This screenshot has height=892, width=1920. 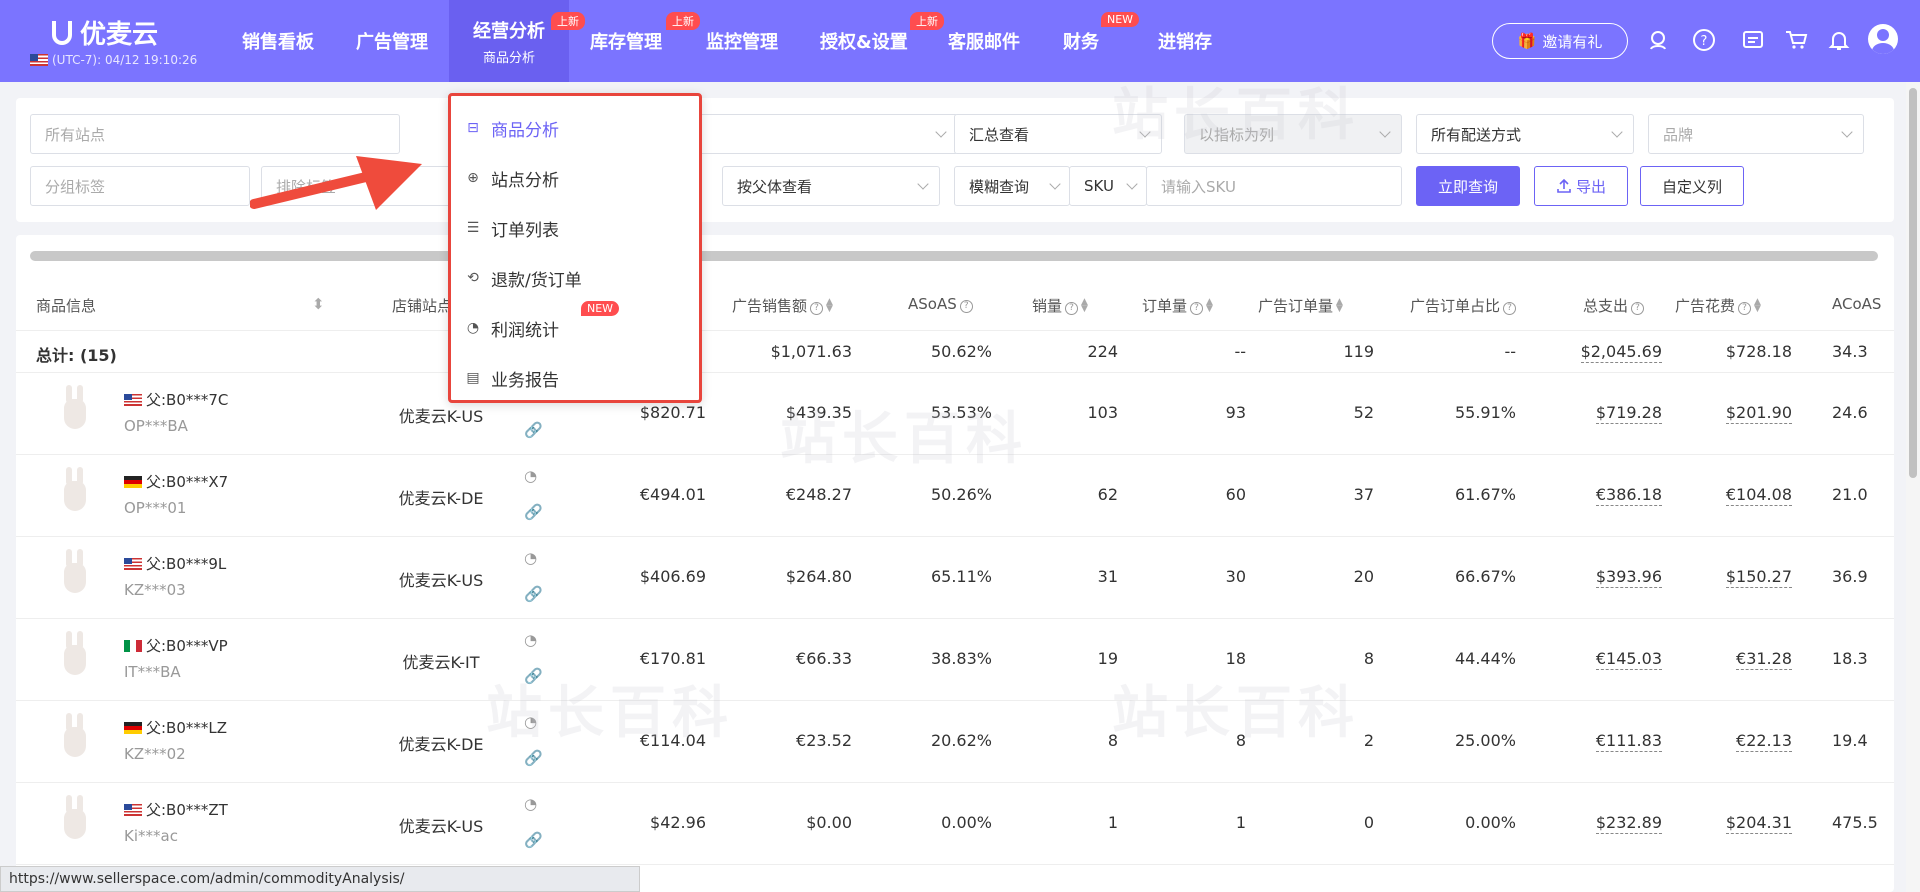 What do you see at coordinates (176, 481) in the screenshot?
I see `parent-asin: 父:B0***X7` at bounding box center [176, 481].